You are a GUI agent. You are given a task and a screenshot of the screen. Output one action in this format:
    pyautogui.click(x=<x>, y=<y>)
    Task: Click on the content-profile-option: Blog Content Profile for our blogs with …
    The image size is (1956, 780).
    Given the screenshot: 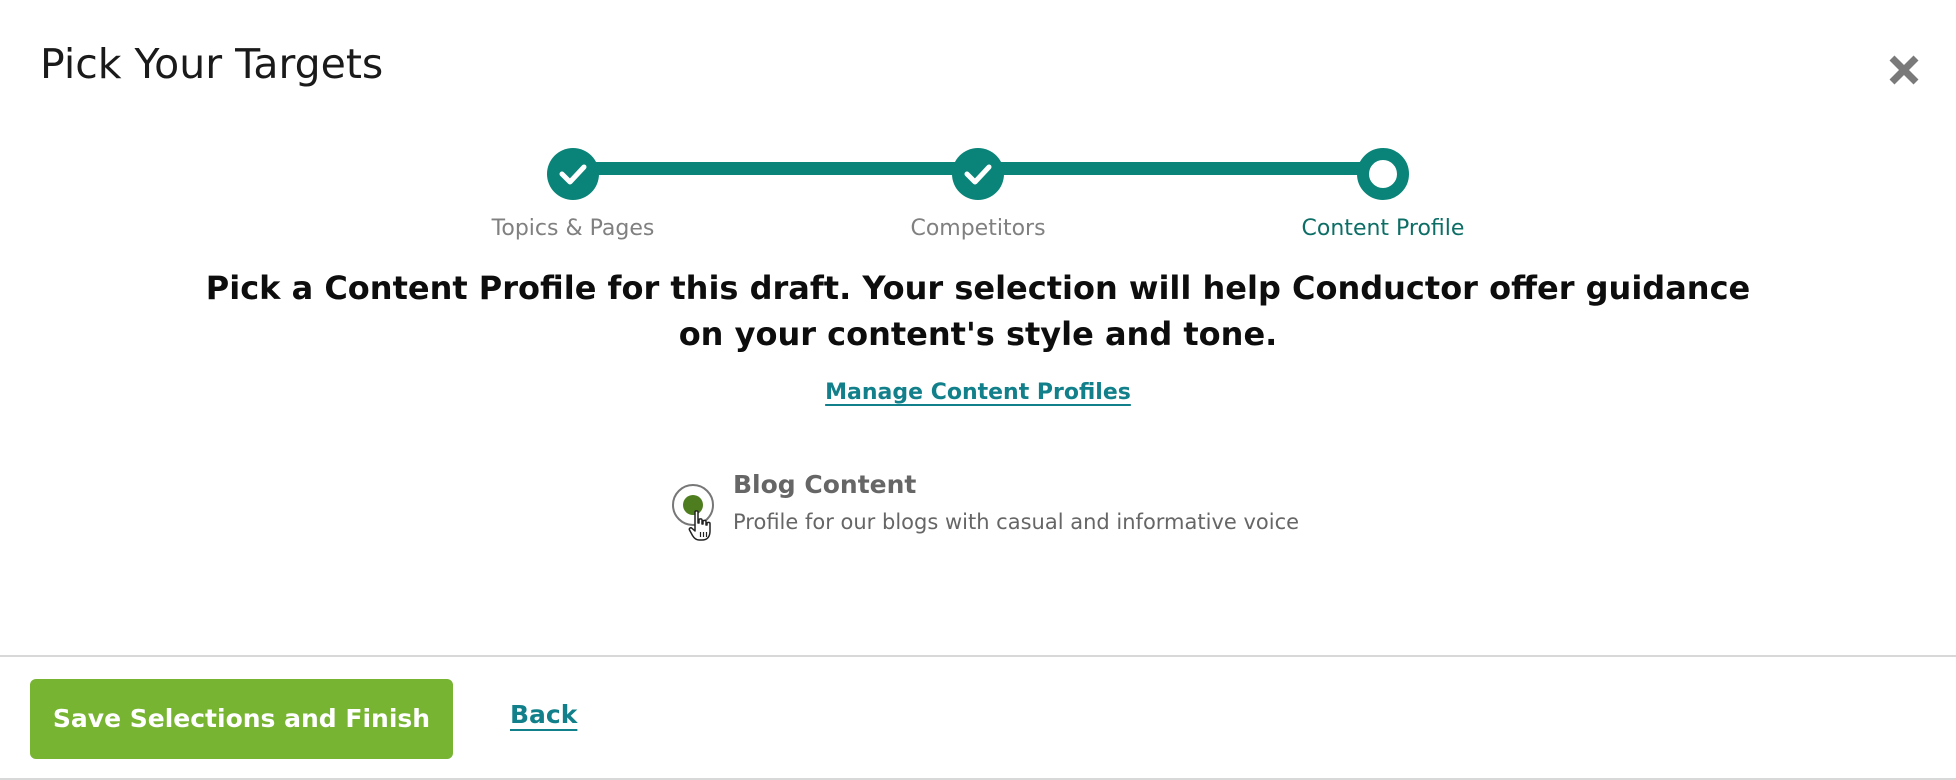 What is the action you would take?
    pyautogui.click(x=1022, y=510)
    